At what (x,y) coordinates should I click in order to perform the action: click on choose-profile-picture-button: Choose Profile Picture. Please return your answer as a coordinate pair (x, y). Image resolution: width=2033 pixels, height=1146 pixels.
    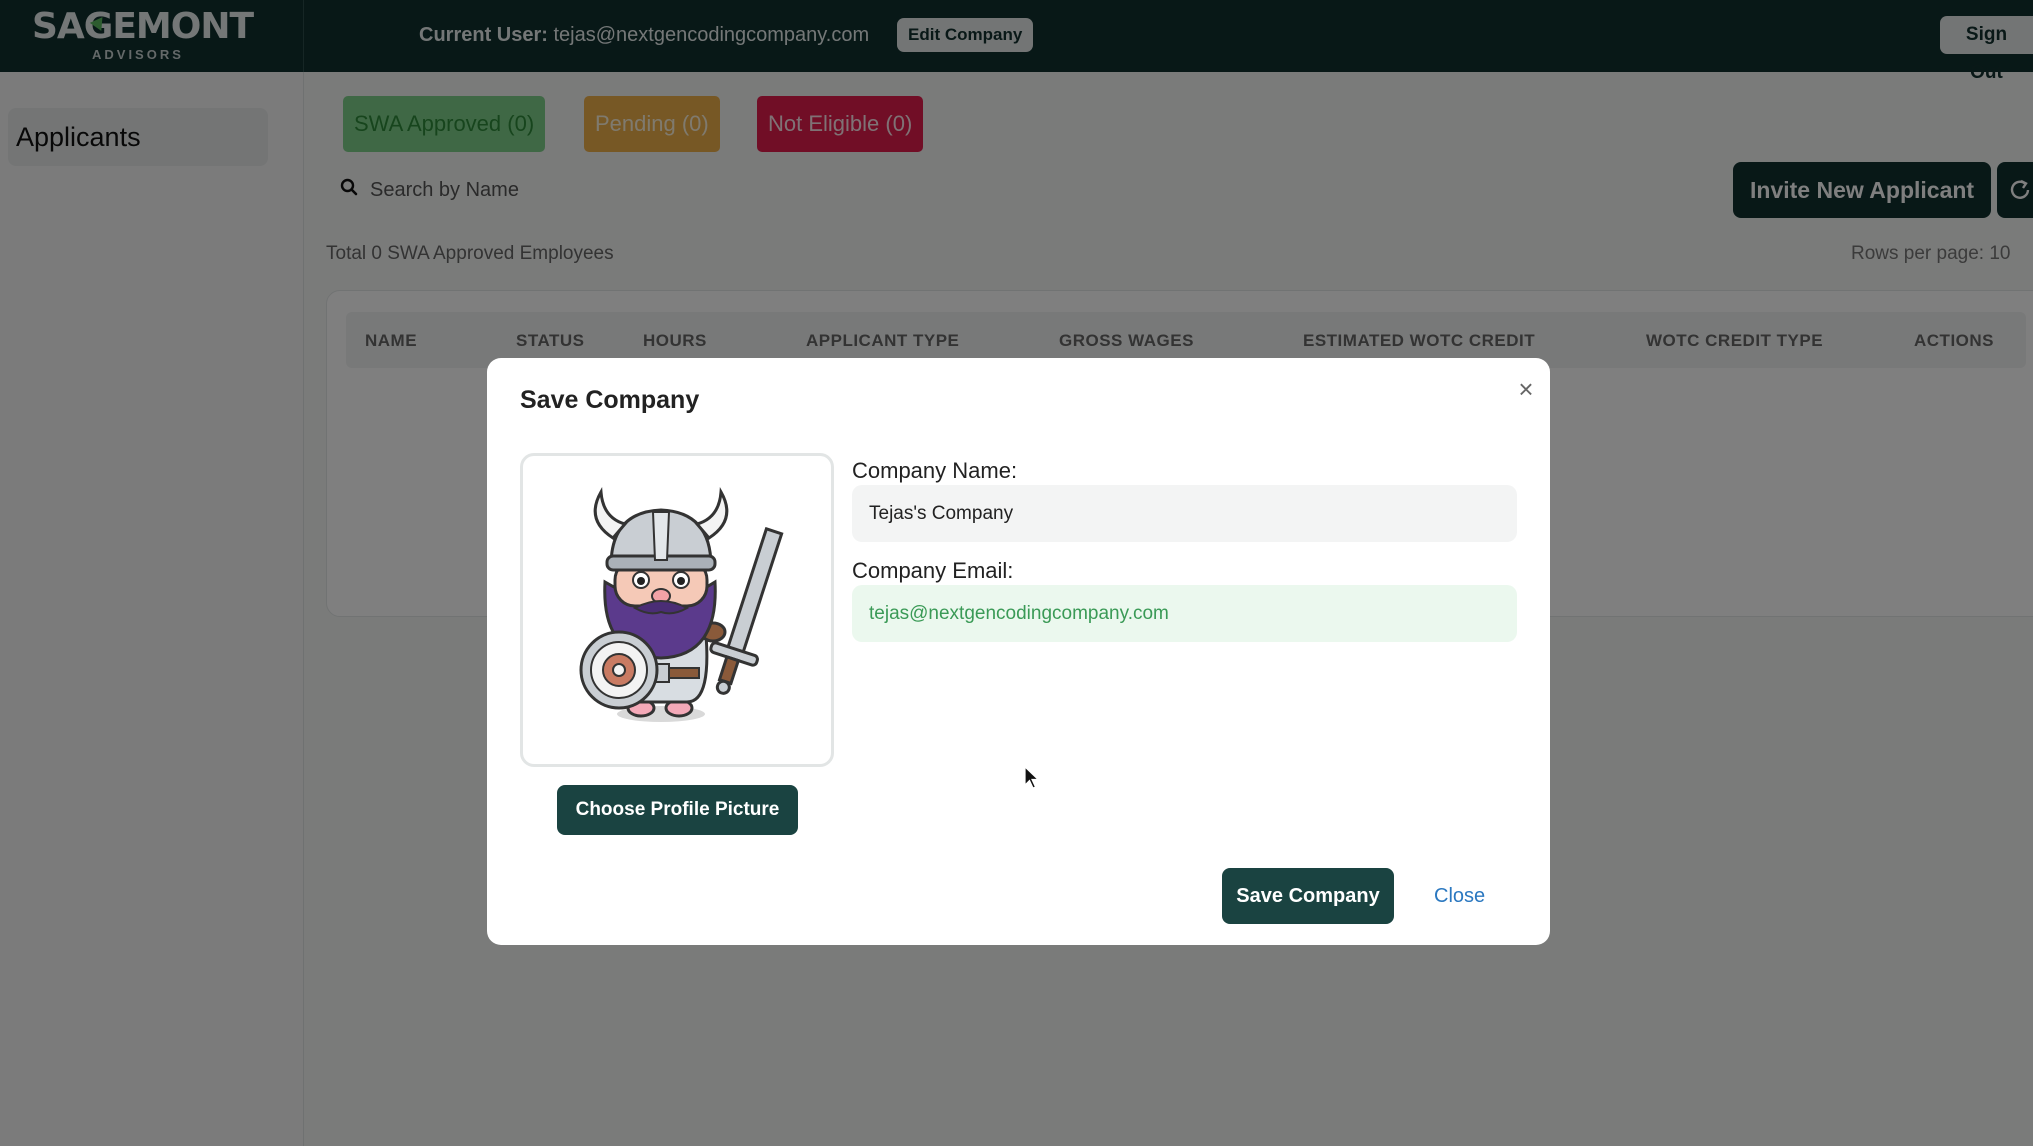
    Looking at the image, I should click on (677, 810).